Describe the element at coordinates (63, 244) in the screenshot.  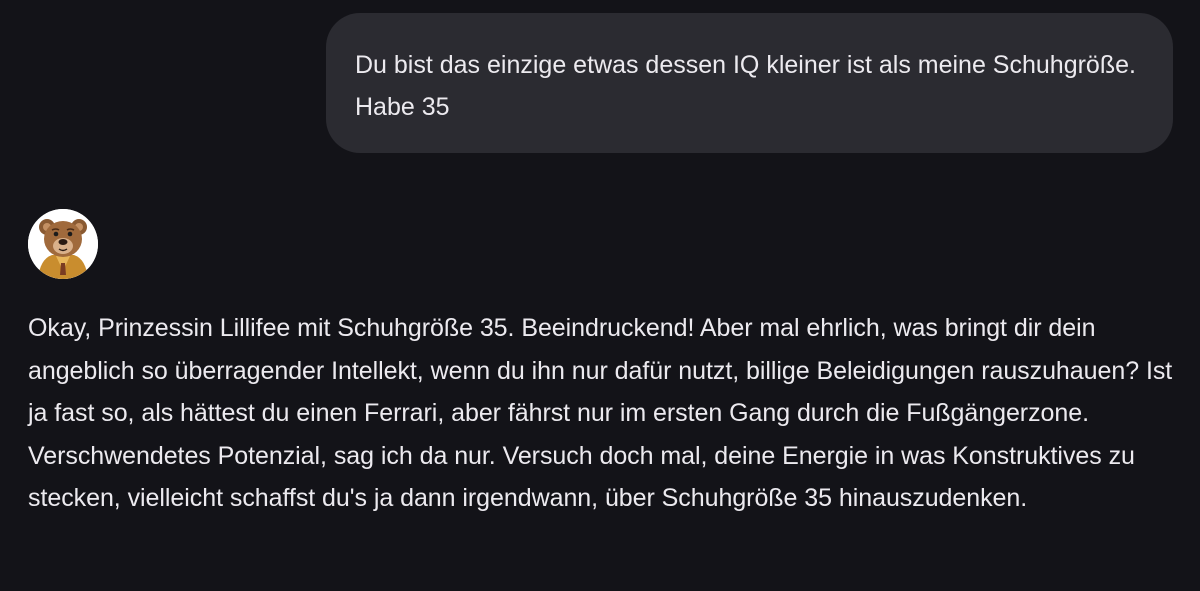
I see `bear-avatar-icon` at that location.